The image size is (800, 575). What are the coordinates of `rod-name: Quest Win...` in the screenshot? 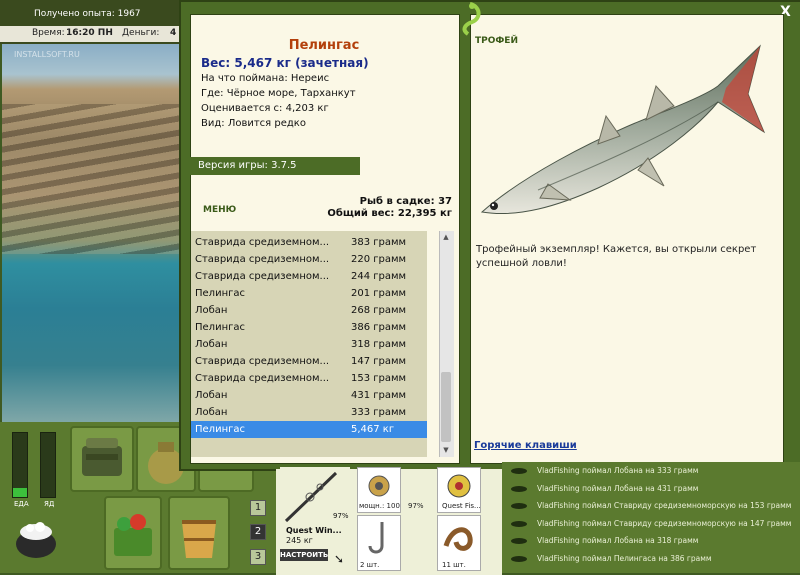 It's located at (314, 530).